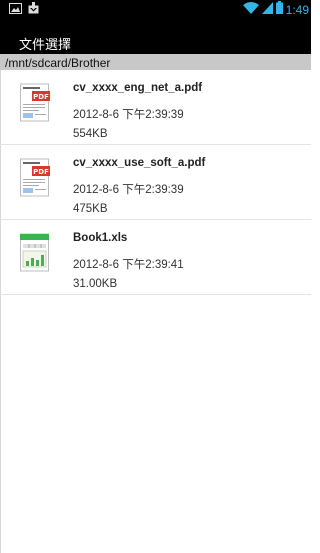 Image resolution: width=320 pixels, height=553 pixels. Describe the element at coordinates (279, 9) in the screenshot. I see `battery-icon` at that location.